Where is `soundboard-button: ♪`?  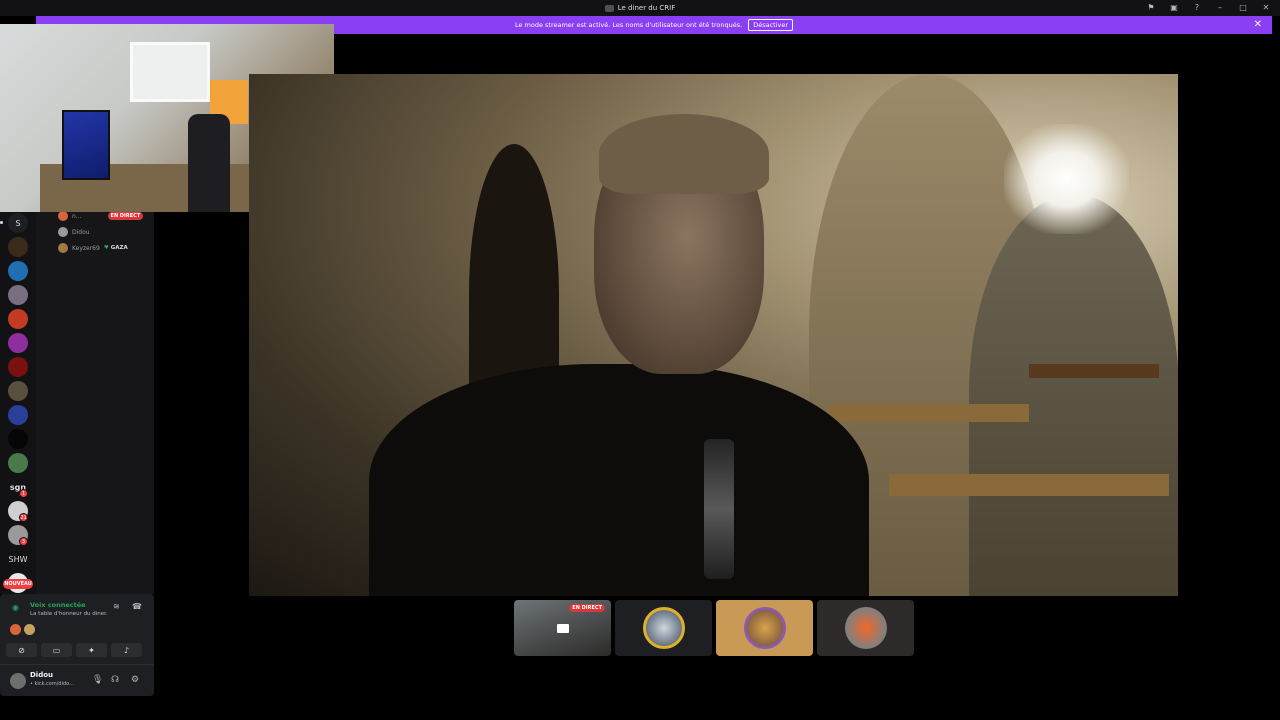
soundboard-button: ♪ is located at coordinates (126, 650).